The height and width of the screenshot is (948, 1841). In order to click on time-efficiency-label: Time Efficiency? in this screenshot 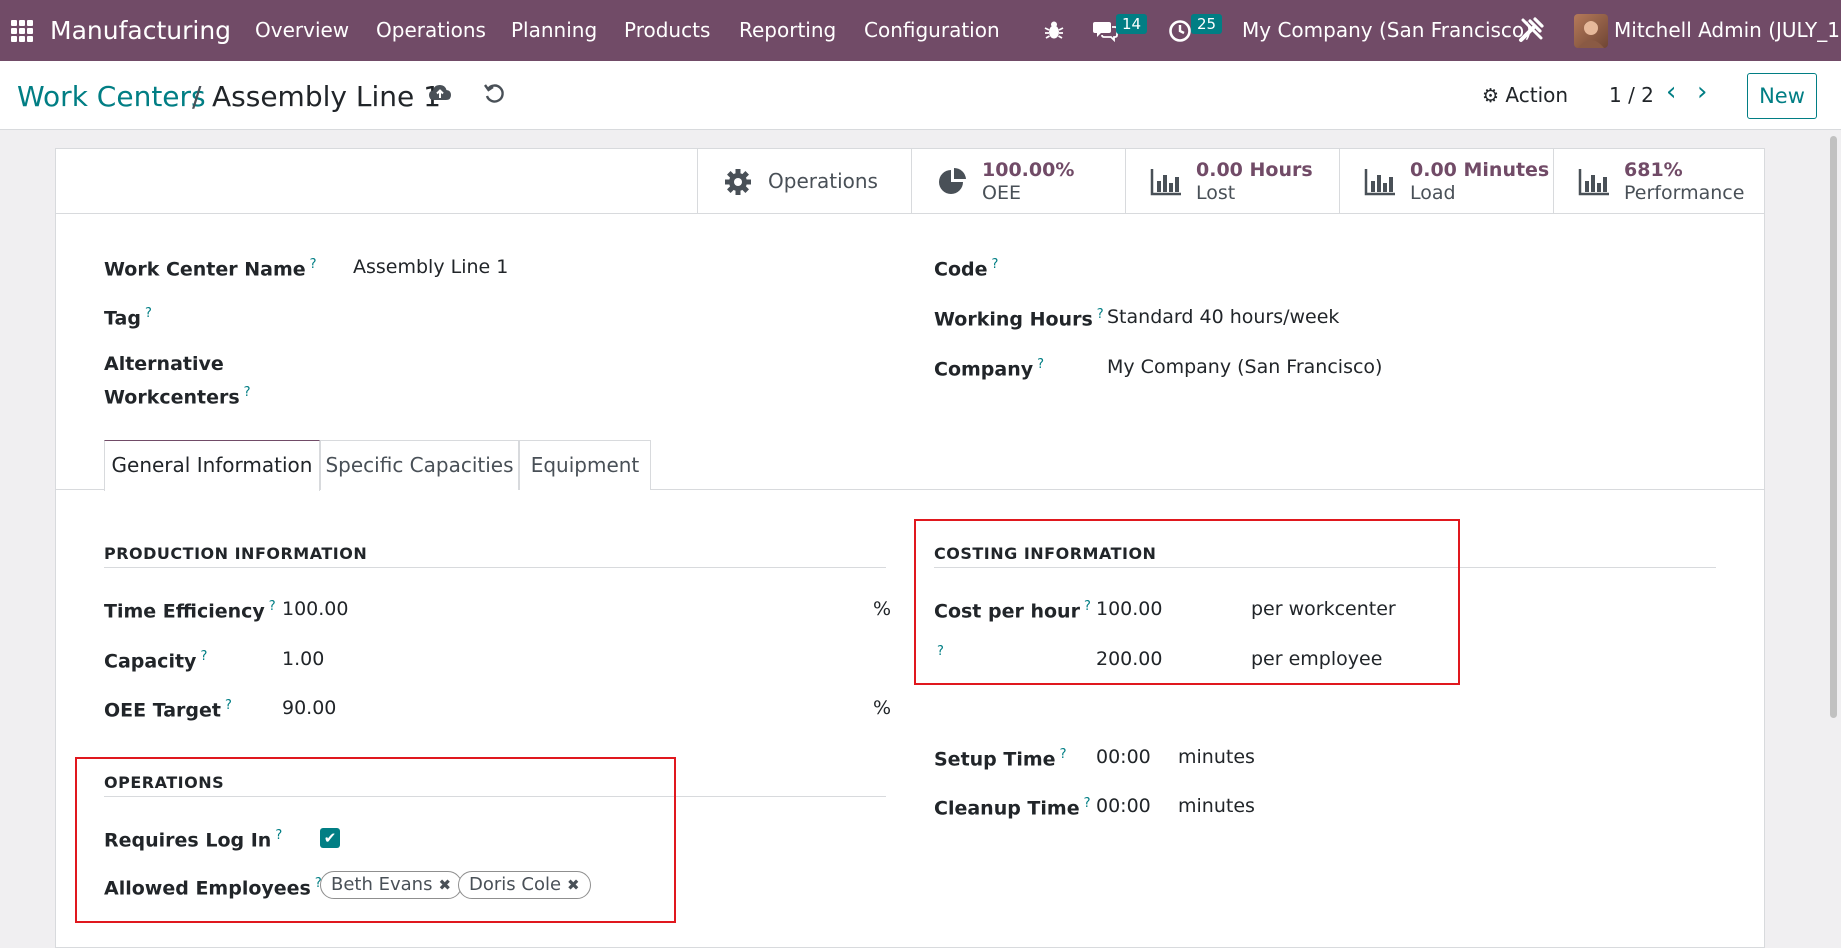, I will do `click(190, 611)`.